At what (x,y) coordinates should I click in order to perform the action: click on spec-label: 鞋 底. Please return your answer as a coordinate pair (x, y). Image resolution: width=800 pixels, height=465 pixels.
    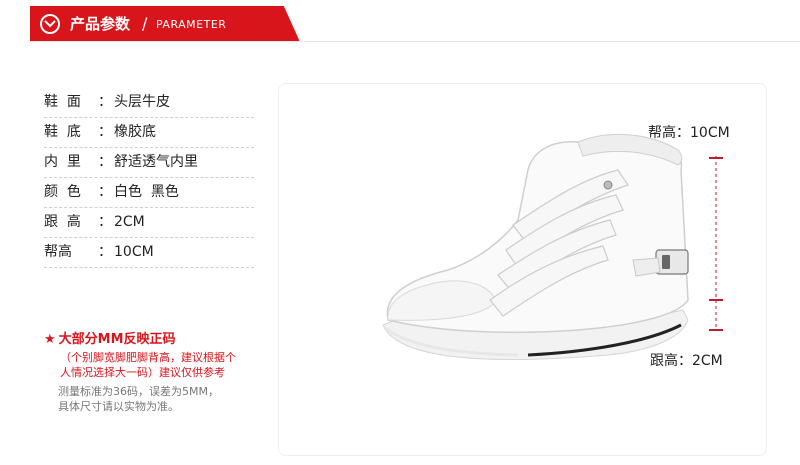
    Looking at the image, I should click on (62, 132).